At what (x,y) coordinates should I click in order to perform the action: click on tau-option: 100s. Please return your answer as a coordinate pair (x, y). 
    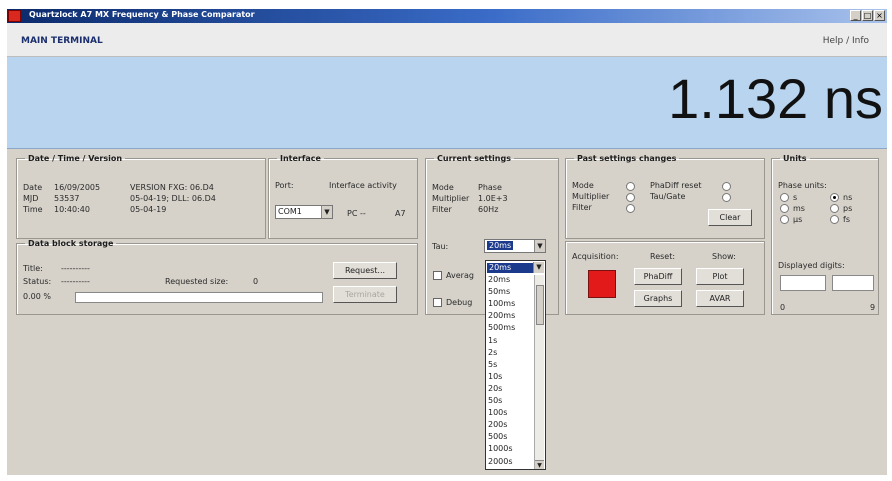
    Looking at the image, I should click on (497, 413).